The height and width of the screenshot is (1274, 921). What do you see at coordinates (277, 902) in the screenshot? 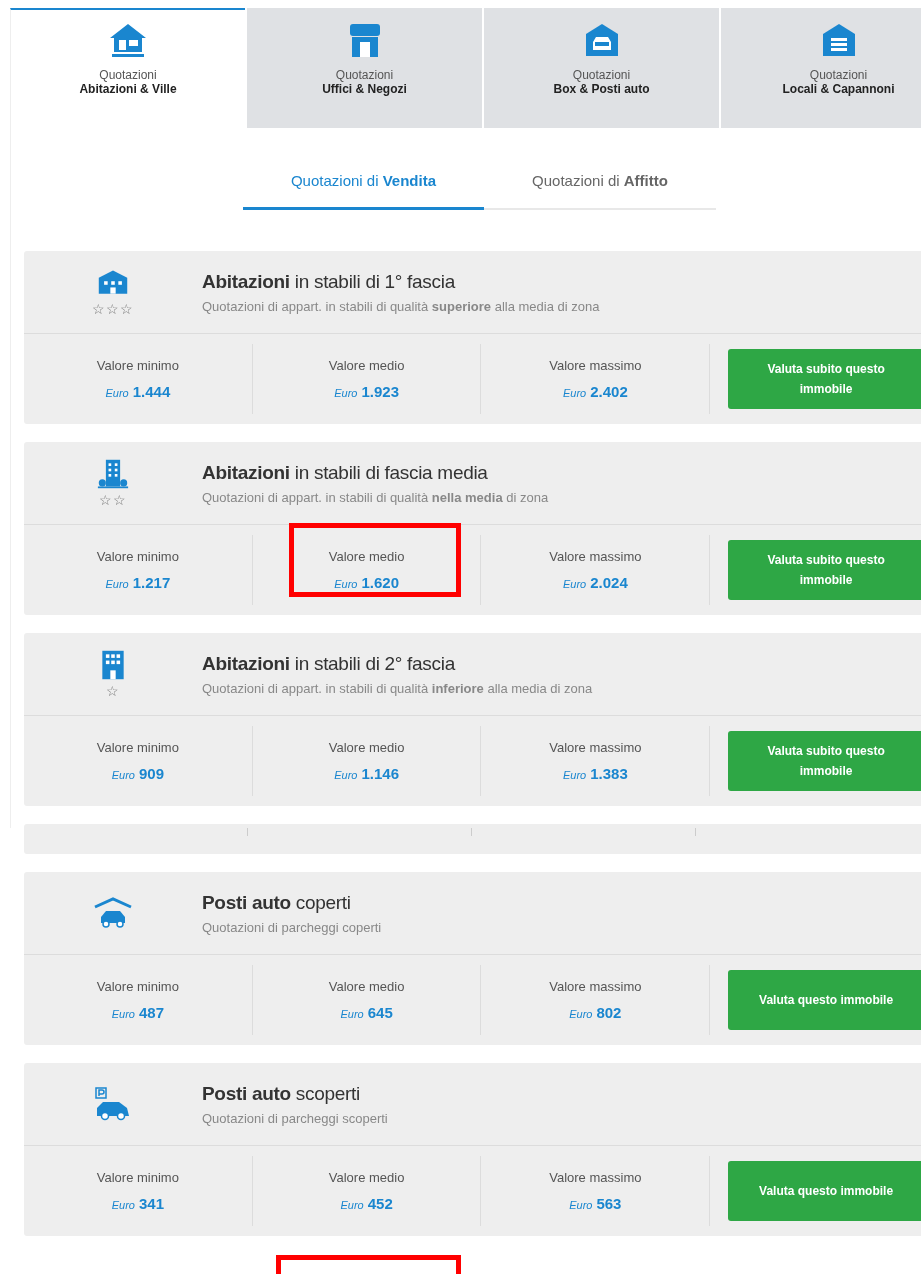
I see `card-title: Posti auto coperti` at bounding box center [277, 902].